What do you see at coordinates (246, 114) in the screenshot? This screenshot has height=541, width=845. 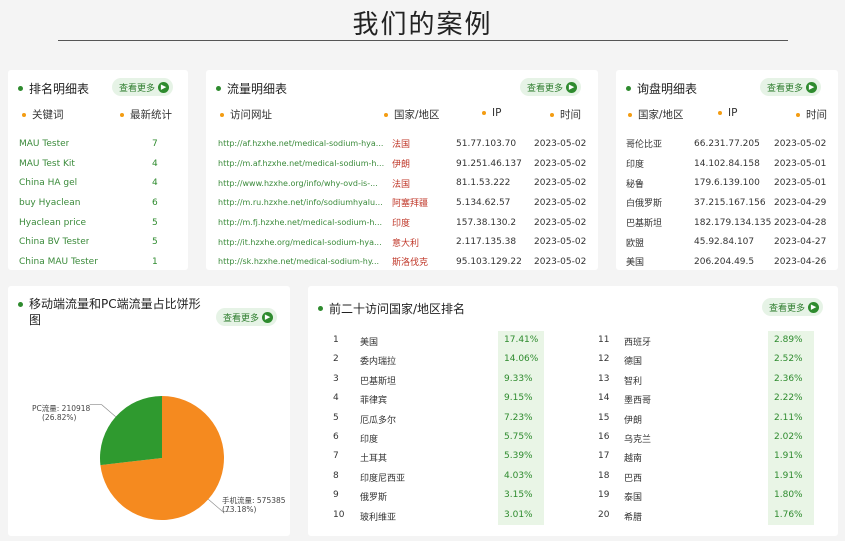 I see `col-url: 访问网址` at bounding box center [246, 114].